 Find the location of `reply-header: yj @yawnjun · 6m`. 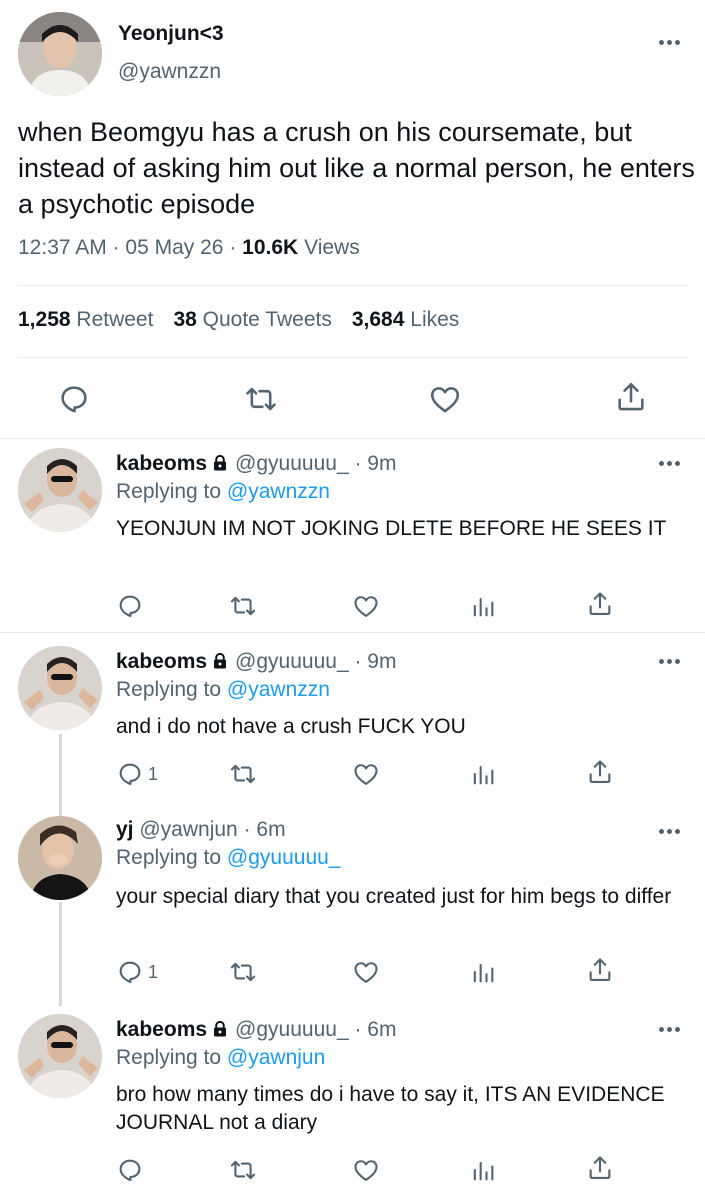

reply-header: yj @yawnjun · 6m is located at coordinates (201, 830).